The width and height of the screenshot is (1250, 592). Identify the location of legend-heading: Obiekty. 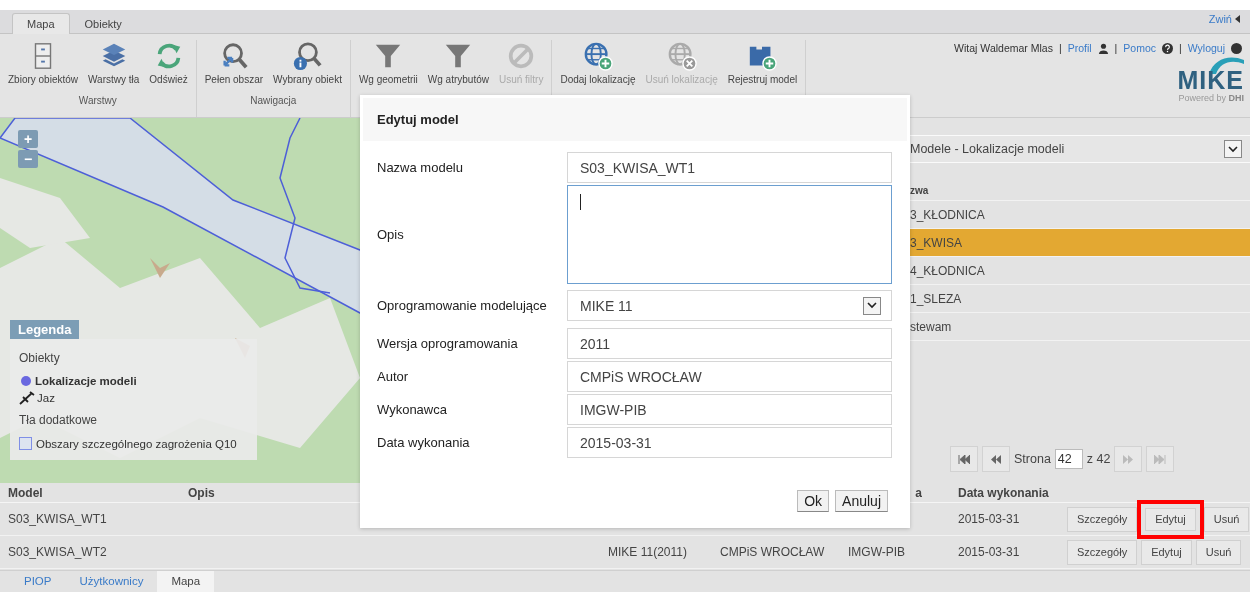
(40, 358).